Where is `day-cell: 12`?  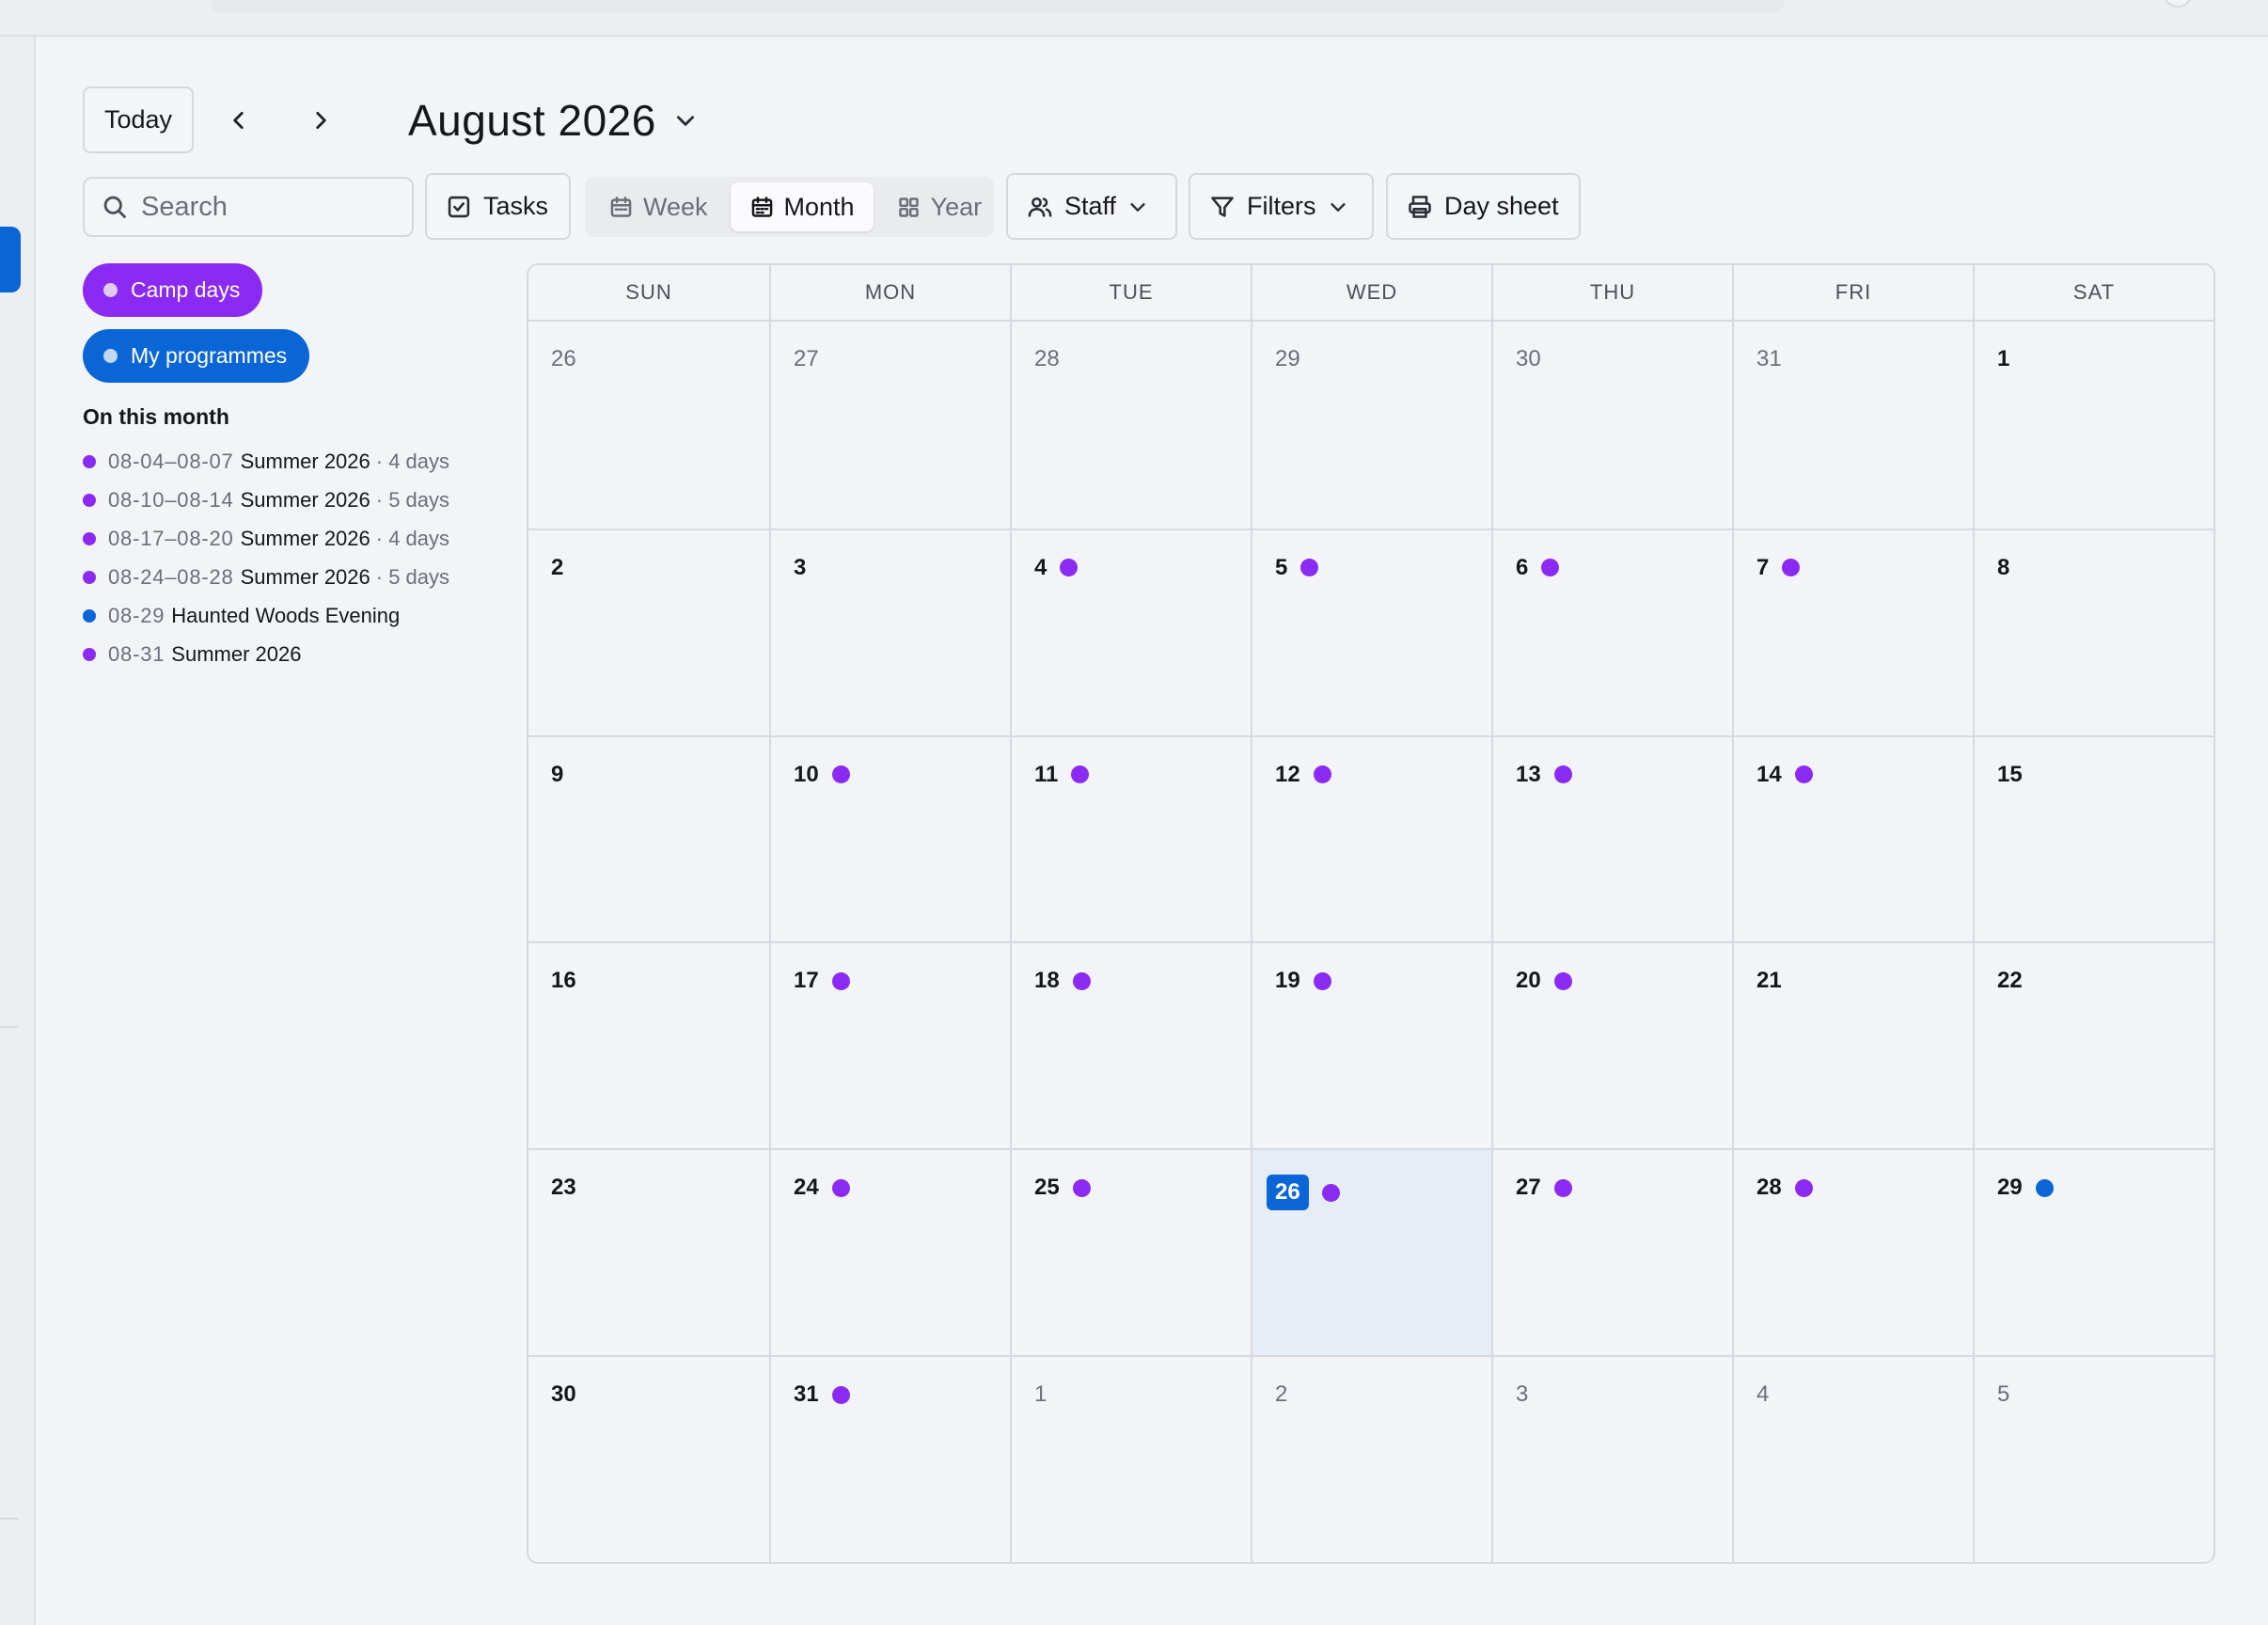 day-cell: 12 is located at coordinates (1371, 838).